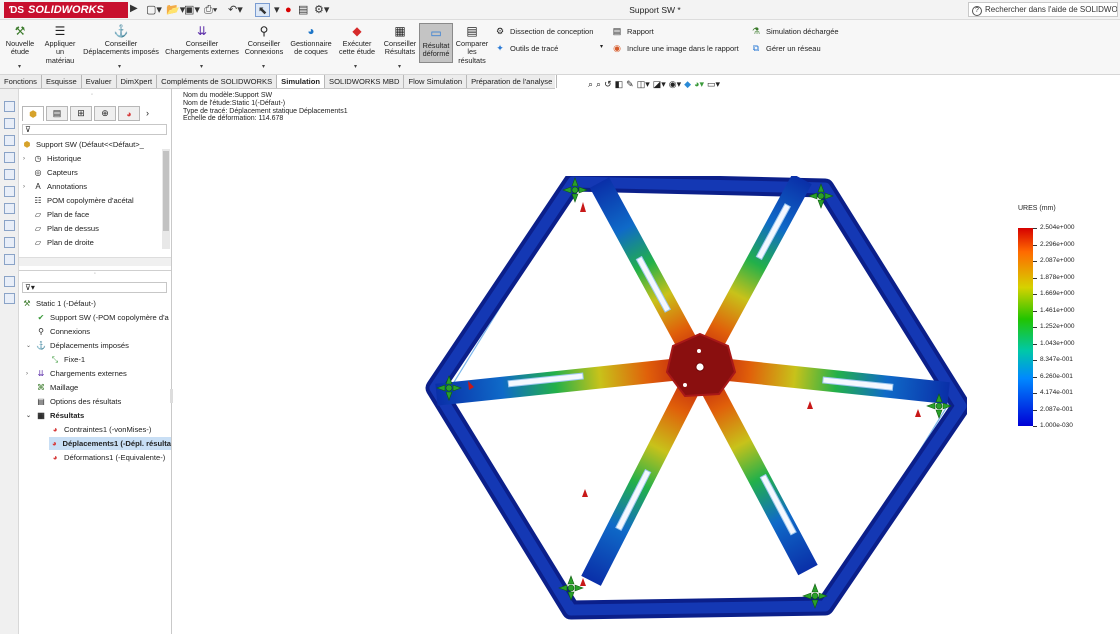 The height and width of the screenshot is (634, 1120). I want to click on tab-features: Fonctions, so click(21, 81).